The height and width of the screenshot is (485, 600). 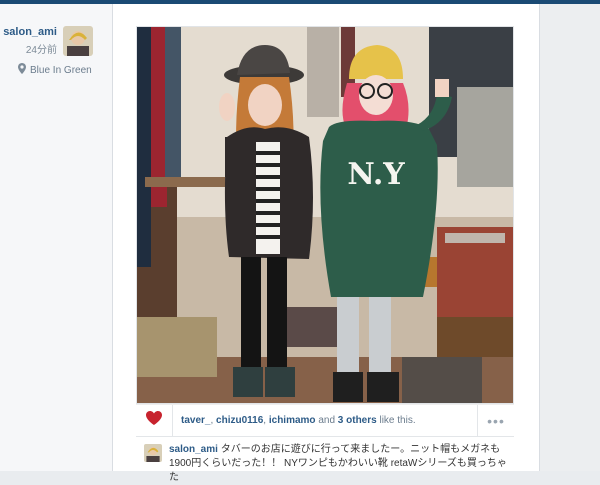 I want to click on more-options-button: •••, so click(x=495, y=420).